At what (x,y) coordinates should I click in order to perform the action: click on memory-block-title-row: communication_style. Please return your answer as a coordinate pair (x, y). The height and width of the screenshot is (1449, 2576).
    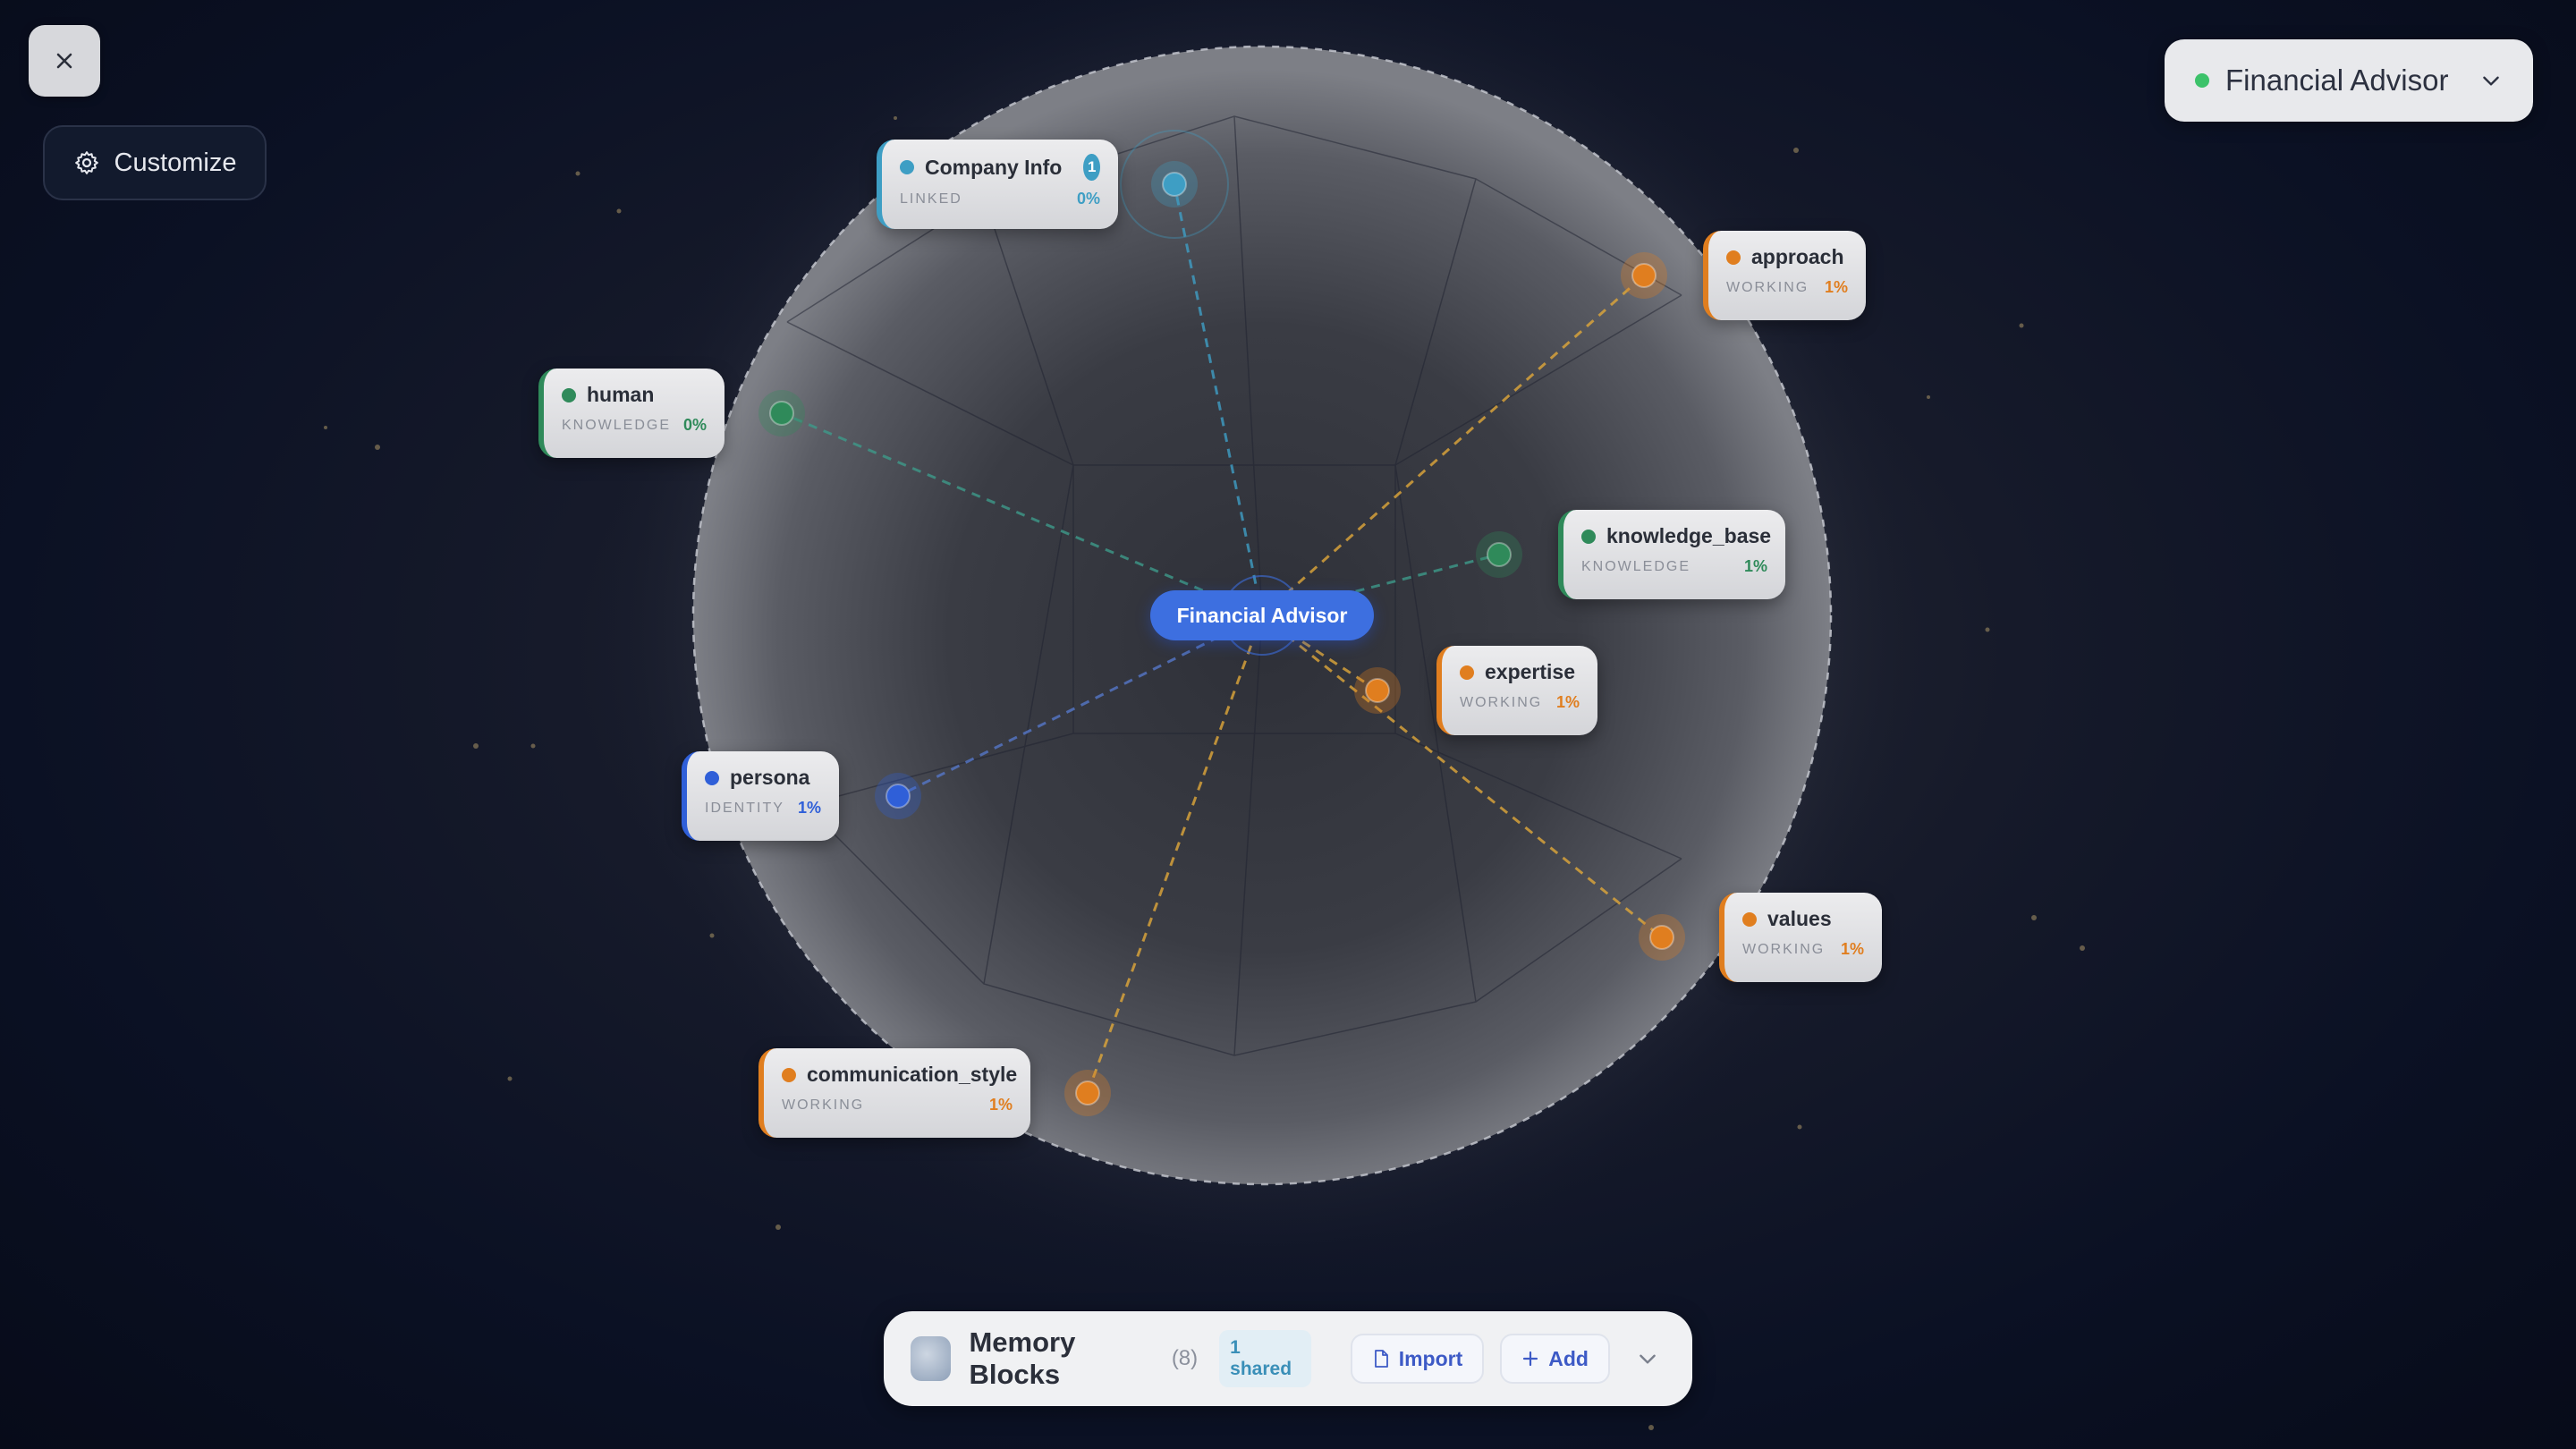
    Looking at the image, I should click on (899, 1075).